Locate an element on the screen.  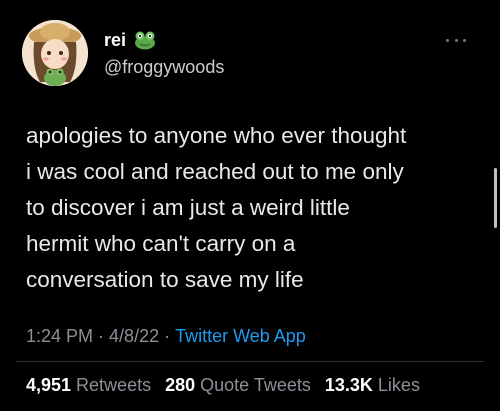
frog-girl-avatar-icon is located at coordinates (55, 53).